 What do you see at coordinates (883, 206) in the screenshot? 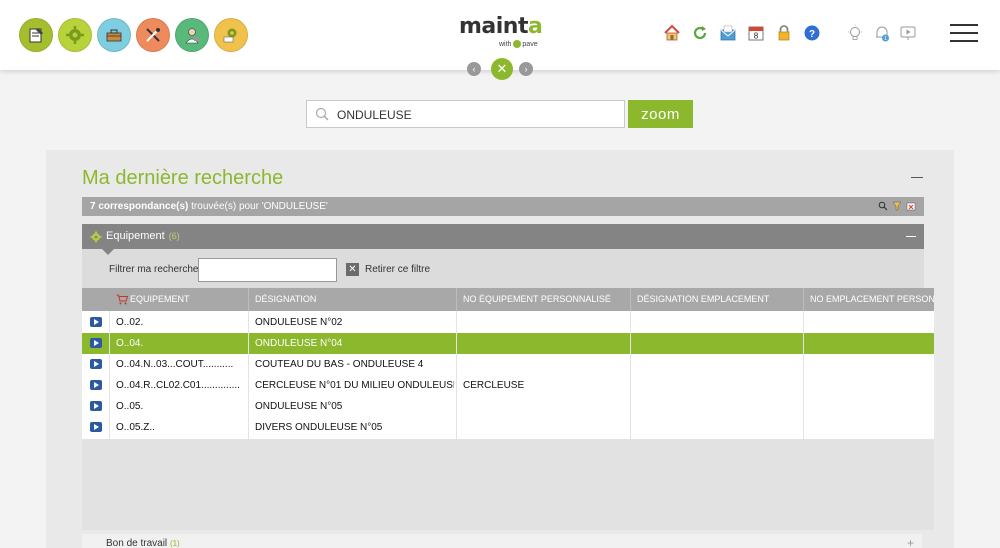
I see `search-zoom-icon` at bounding box center [883, 206].